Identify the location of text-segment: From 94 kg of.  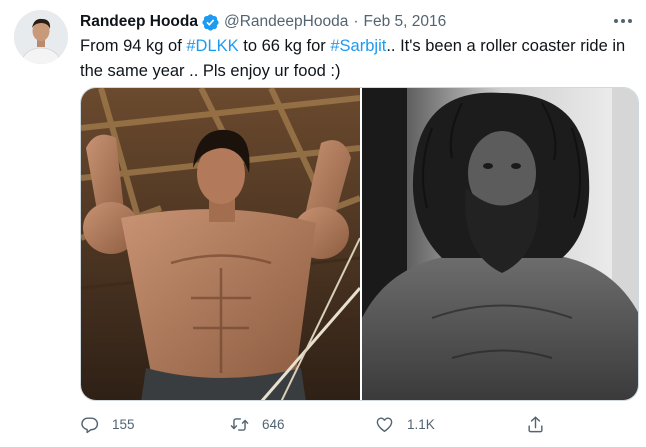
(133, 46).